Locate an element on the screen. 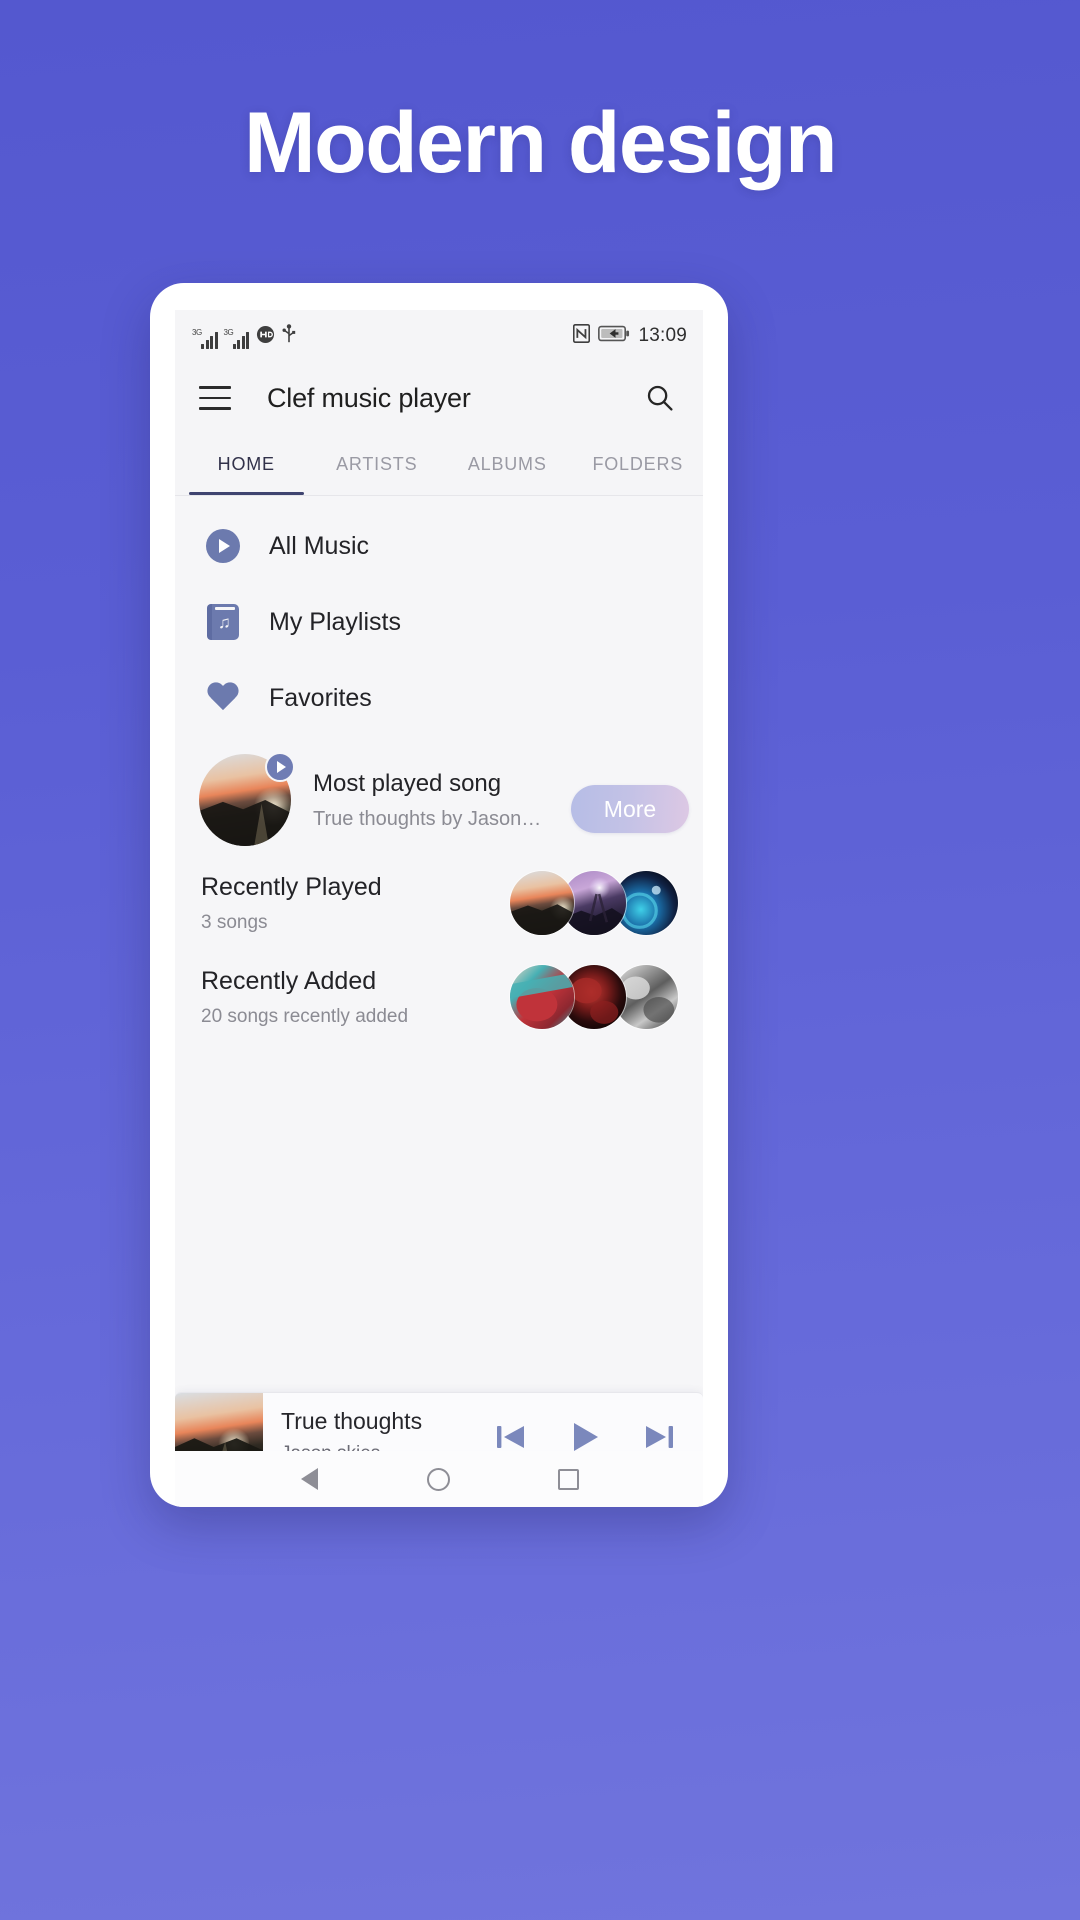 The width and height of the screenshot is (1080, 1920). tab-home-label: HOME is located at coordinates (246, 464).